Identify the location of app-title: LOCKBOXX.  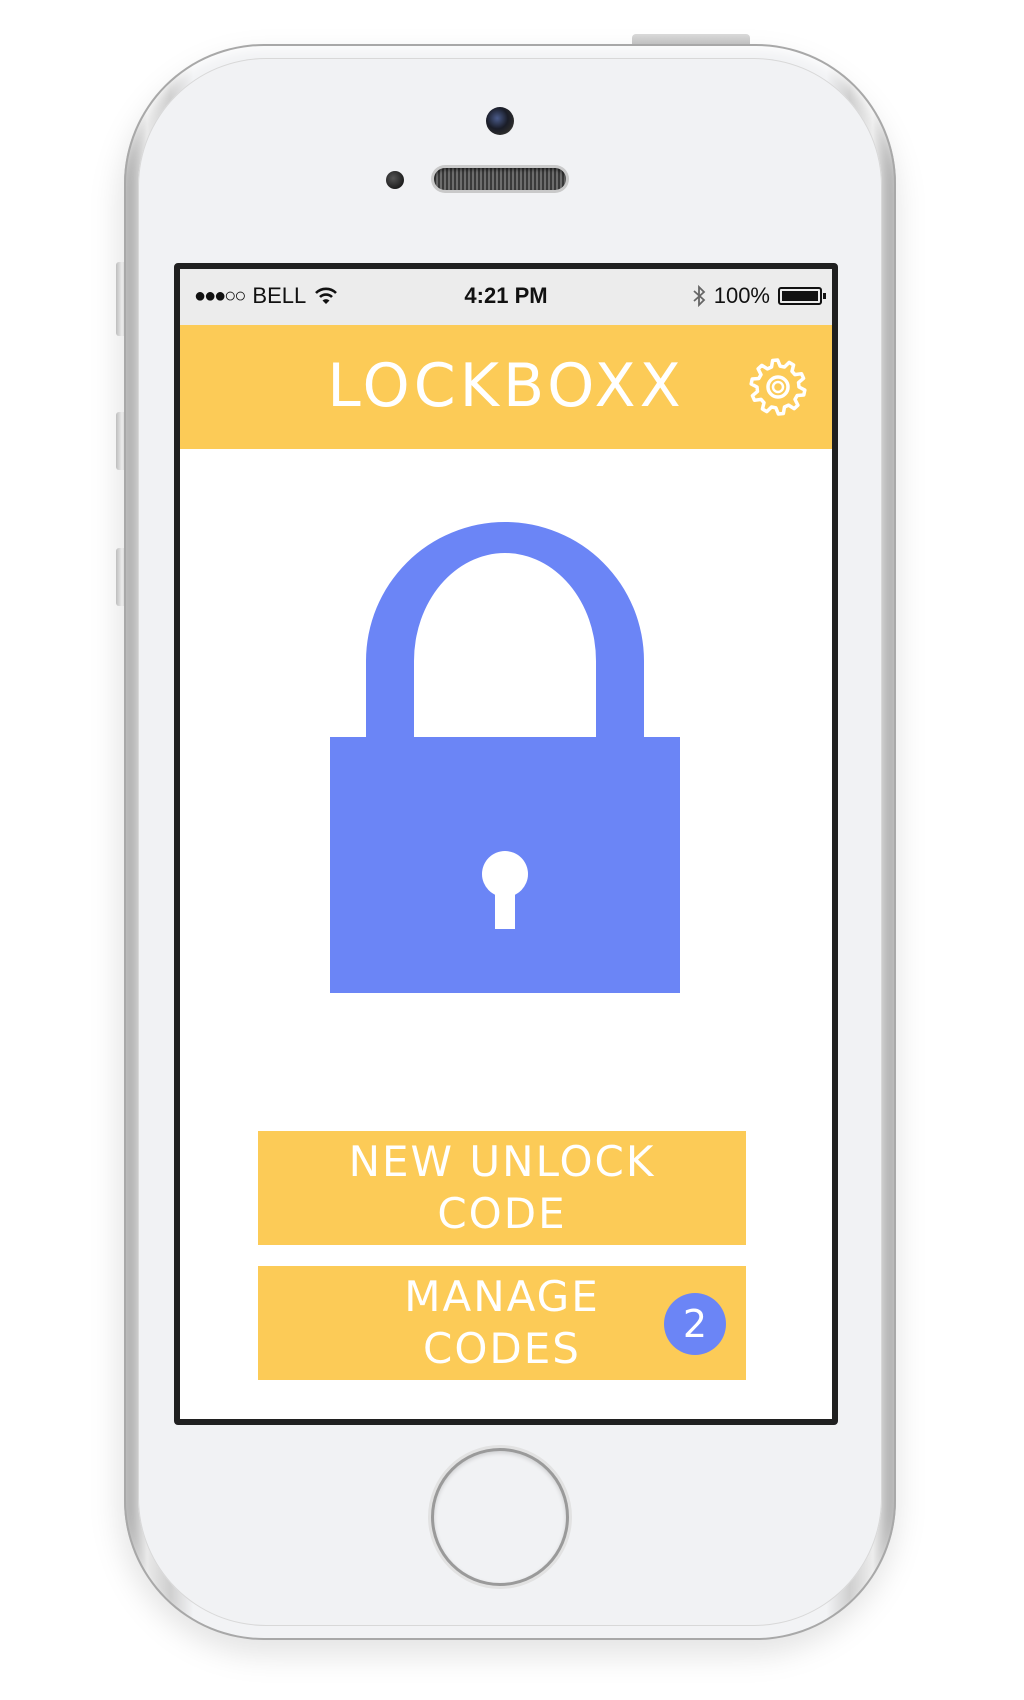
(506, 386).